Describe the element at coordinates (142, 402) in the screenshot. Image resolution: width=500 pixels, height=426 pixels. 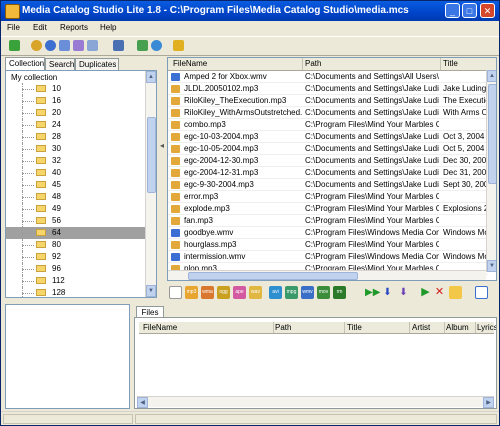
I see `files-scroll-left: ◀` at that location.